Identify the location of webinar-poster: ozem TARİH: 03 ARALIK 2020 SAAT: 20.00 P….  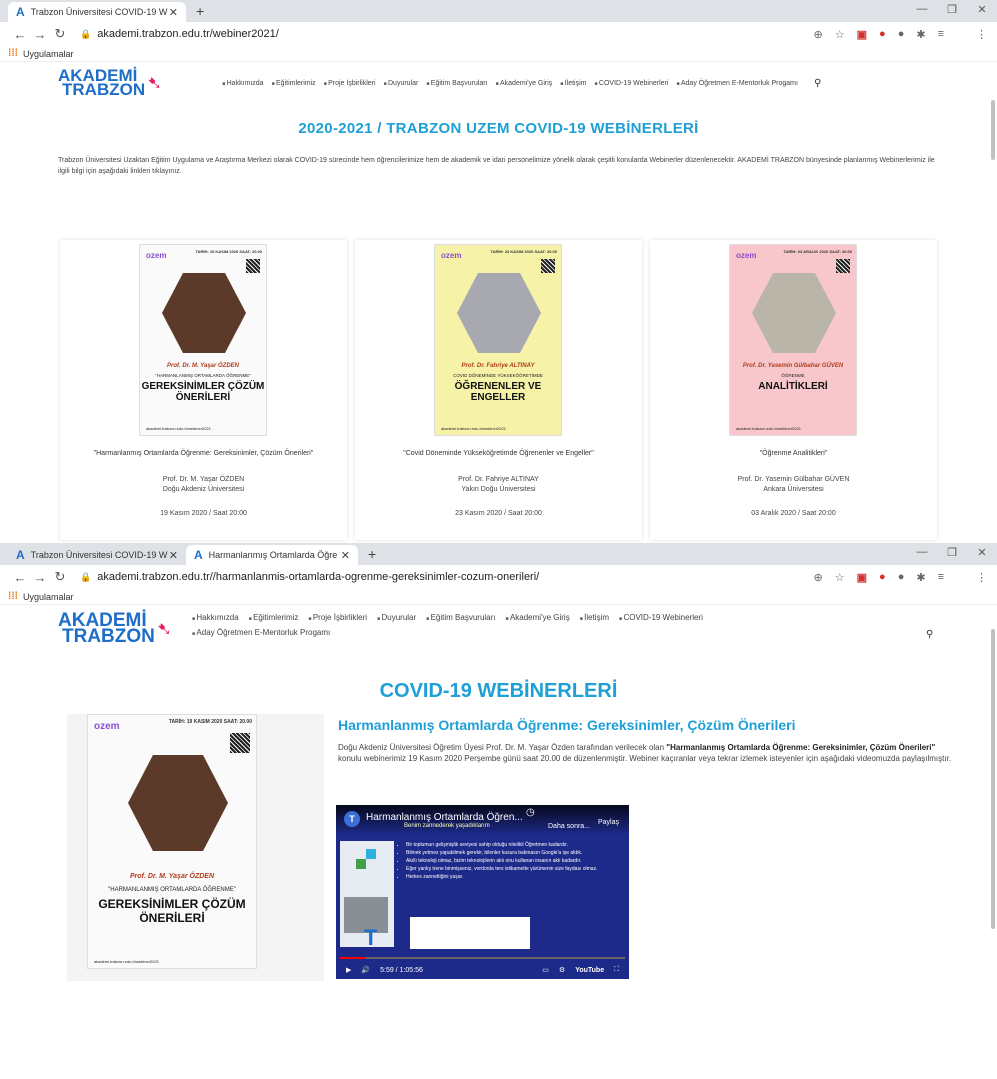
(793, 340).